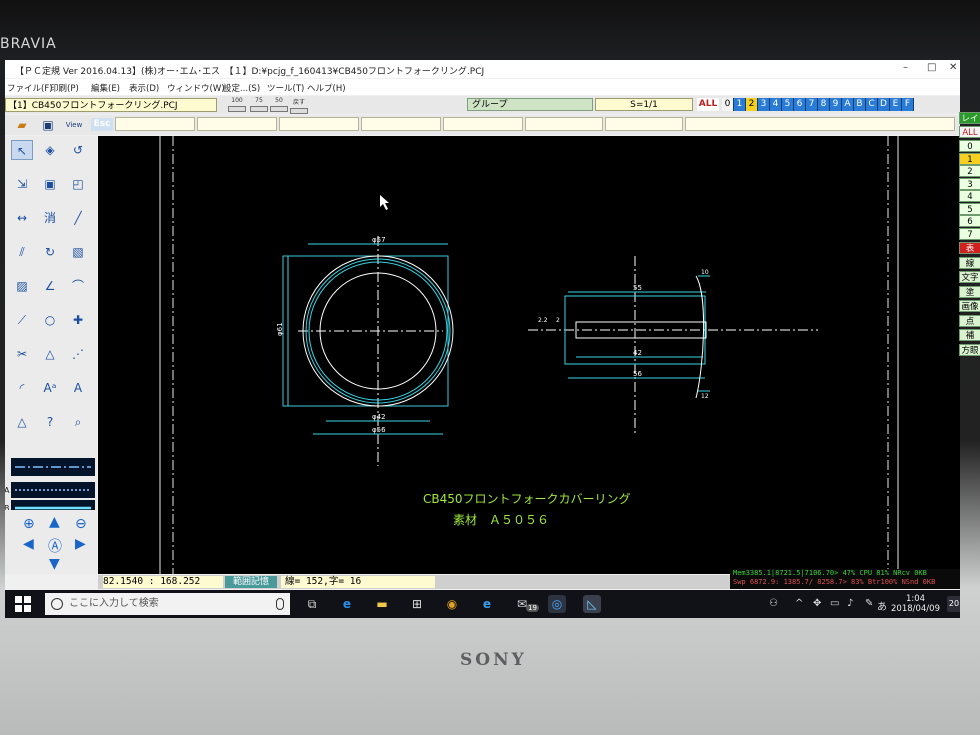  Describe the element at coordinates (752, 104) in the screenshot. I see `layer-tab: 2` at that location.